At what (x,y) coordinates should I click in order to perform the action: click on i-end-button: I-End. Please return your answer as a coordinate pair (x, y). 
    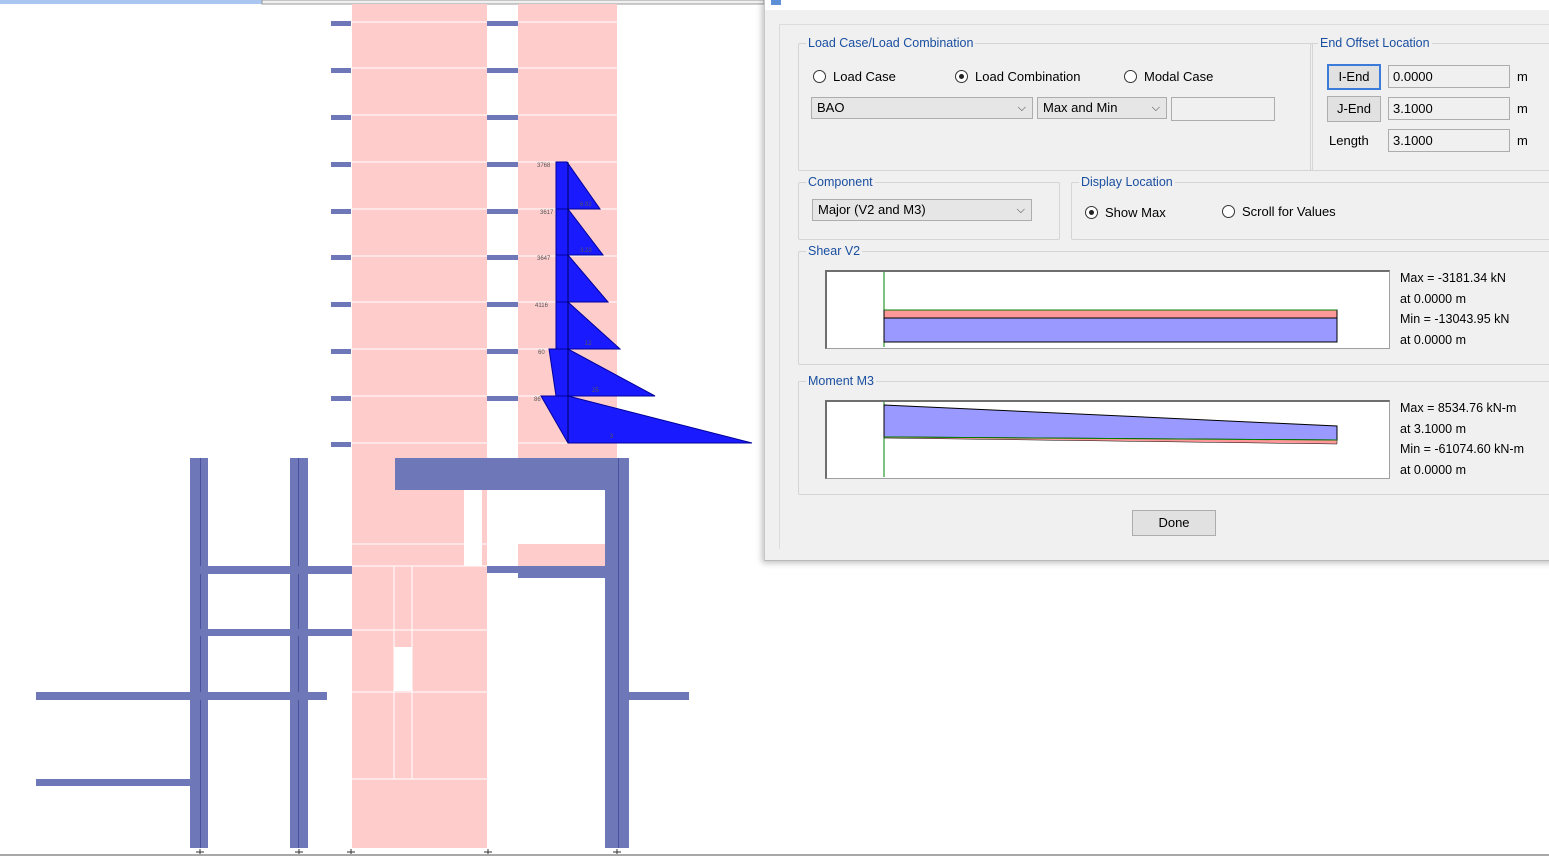
    Looking at the image, I should click on (1354, 77).